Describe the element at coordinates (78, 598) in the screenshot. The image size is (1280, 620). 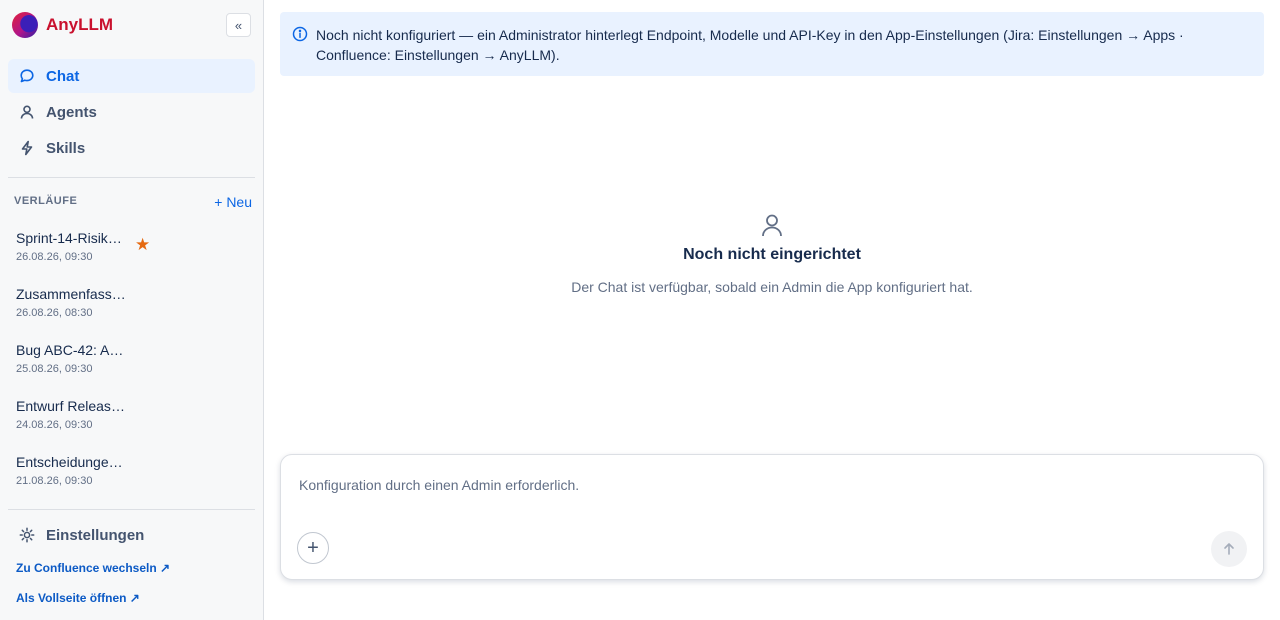
I see `fullpage-link: Als Vollseite öffnen ↗` at that location.